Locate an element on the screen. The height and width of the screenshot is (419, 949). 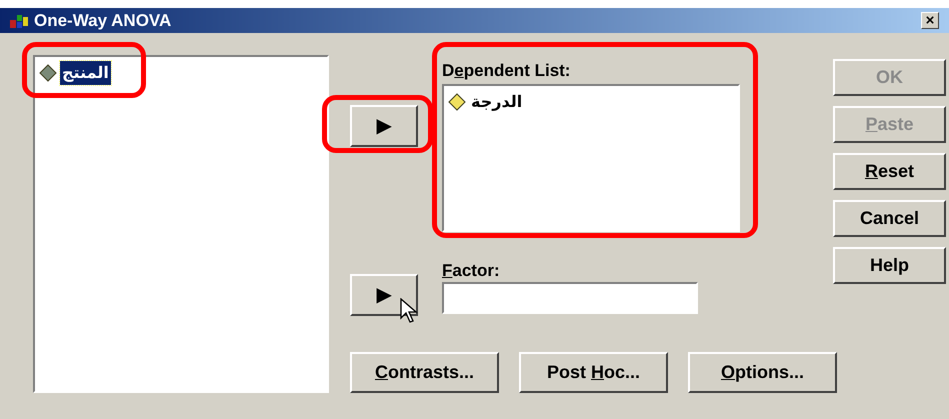
dialog-button: Cancel is located at coordinates (889, 218).